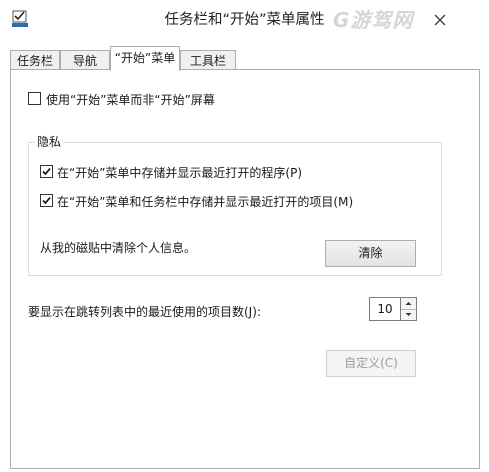 The height and width of the screenshot is (472, 489). What do you see at coordinates (371, 363) in the screenshot?
I see `customize-button: 自定义(C)` at bounding box center [371, 363].